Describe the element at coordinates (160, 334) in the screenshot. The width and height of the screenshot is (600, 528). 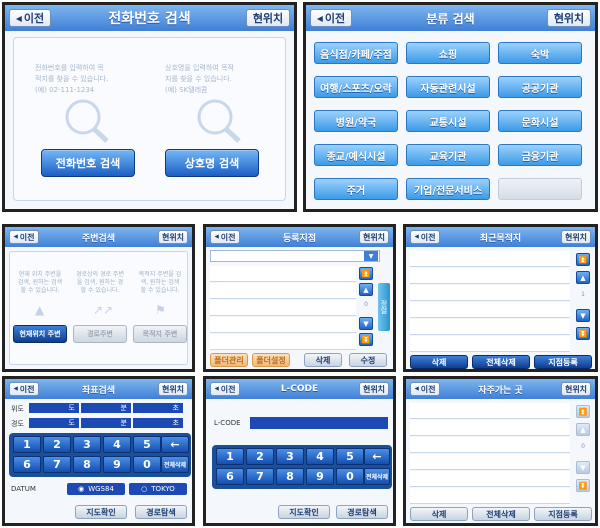
I see `nearby-dest-button: 목적지 주변` at that location.